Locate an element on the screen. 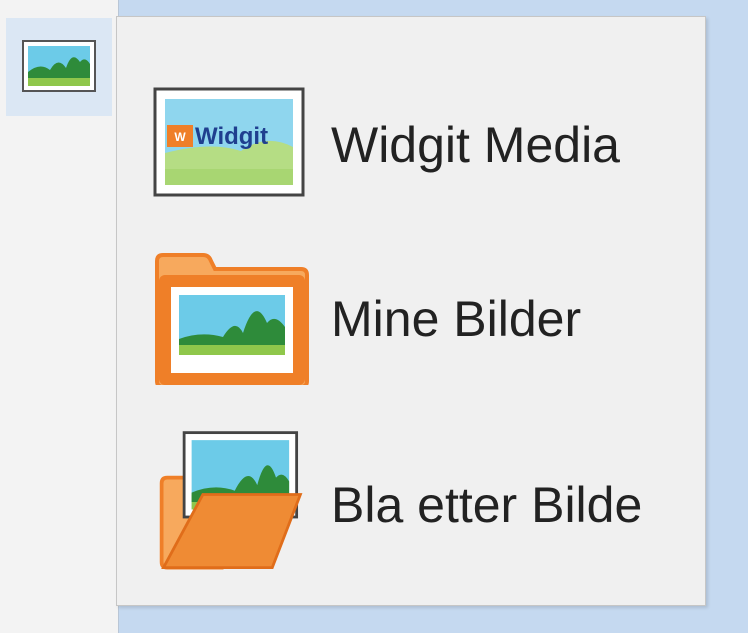  picture-folder-icon is located at coordinates (232, 319).